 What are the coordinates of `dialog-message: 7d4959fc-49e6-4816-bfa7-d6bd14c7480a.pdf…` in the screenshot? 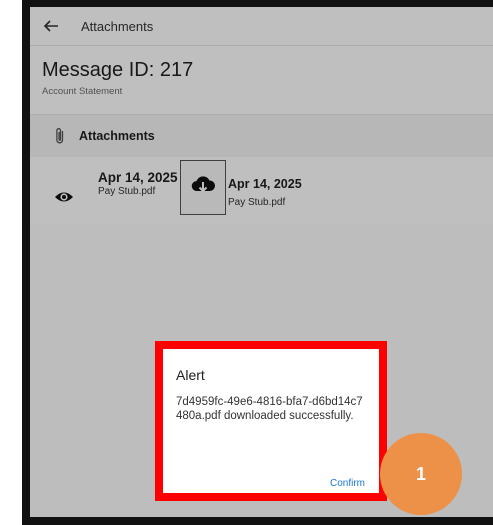 It's located at (269, 409).